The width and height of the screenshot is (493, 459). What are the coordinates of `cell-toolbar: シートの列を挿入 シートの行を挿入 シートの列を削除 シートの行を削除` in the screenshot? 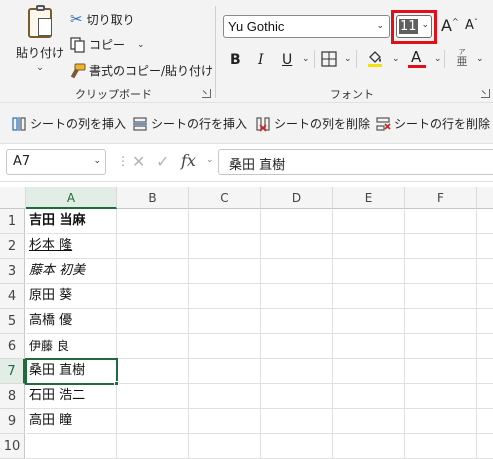 It's located at (246, 123).